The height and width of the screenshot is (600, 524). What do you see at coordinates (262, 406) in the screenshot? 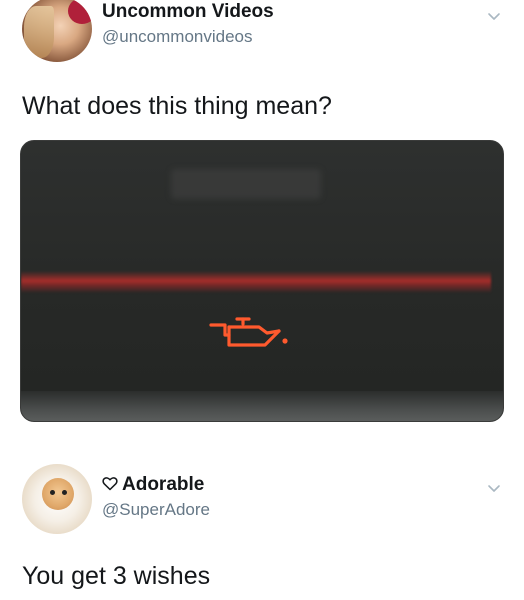
I see `dashboard-edge` at bounding box center [262, 406].